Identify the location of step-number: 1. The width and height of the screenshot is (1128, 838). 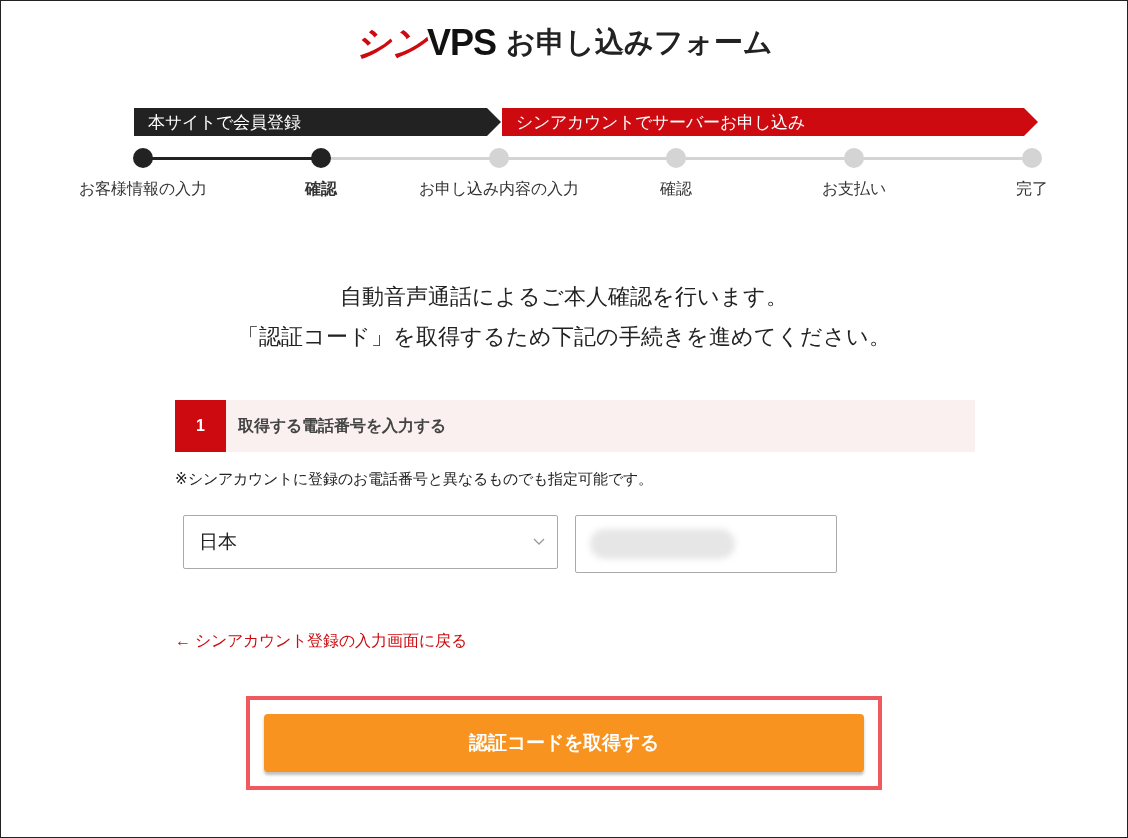
(200, 426).